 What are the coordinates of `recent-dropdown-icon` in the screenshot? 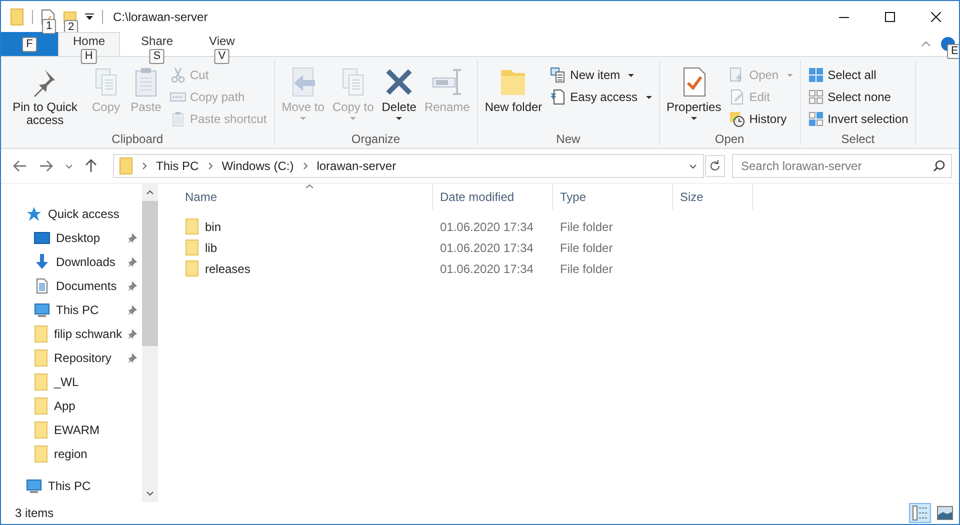 It's located at (69, 166).